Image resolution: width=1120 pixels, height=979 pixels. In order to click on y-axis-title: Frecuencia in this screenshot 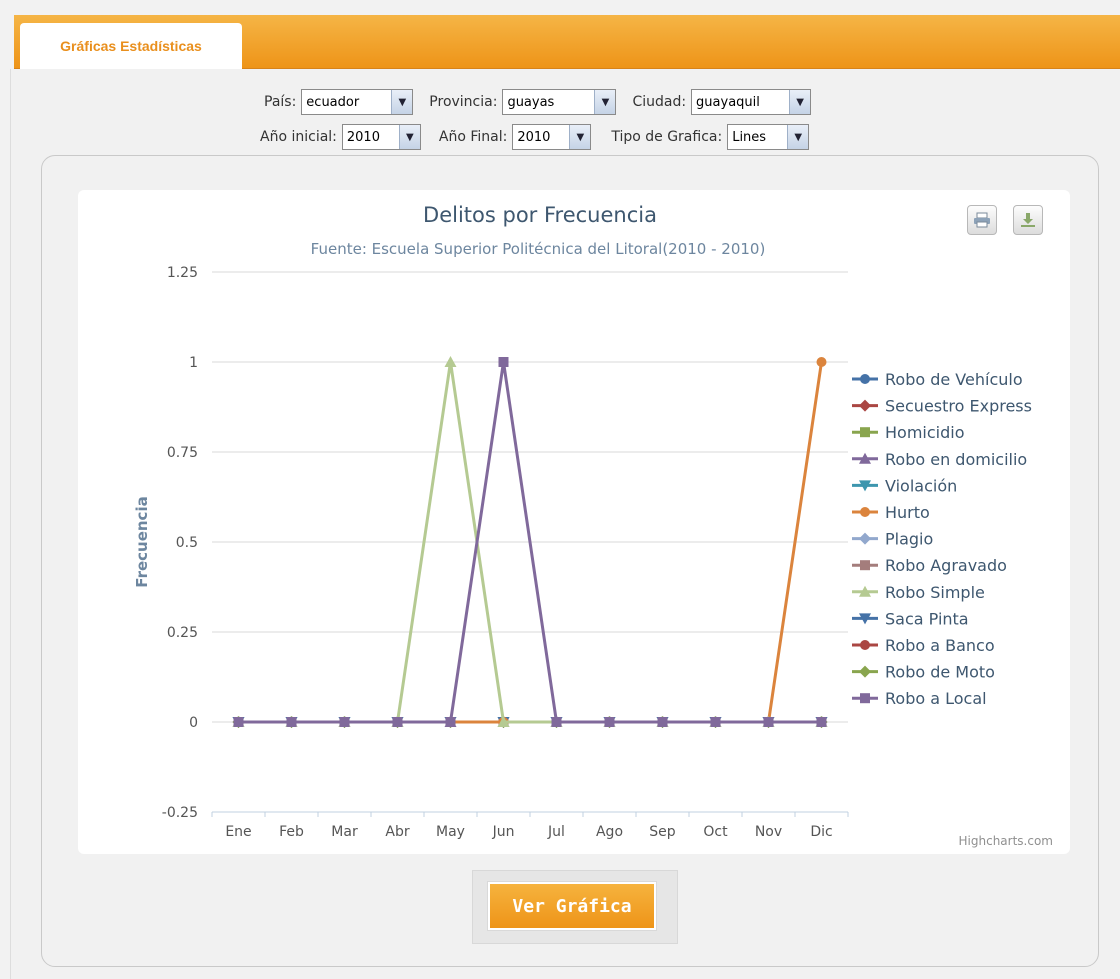, I will do `click(142, 541)`.